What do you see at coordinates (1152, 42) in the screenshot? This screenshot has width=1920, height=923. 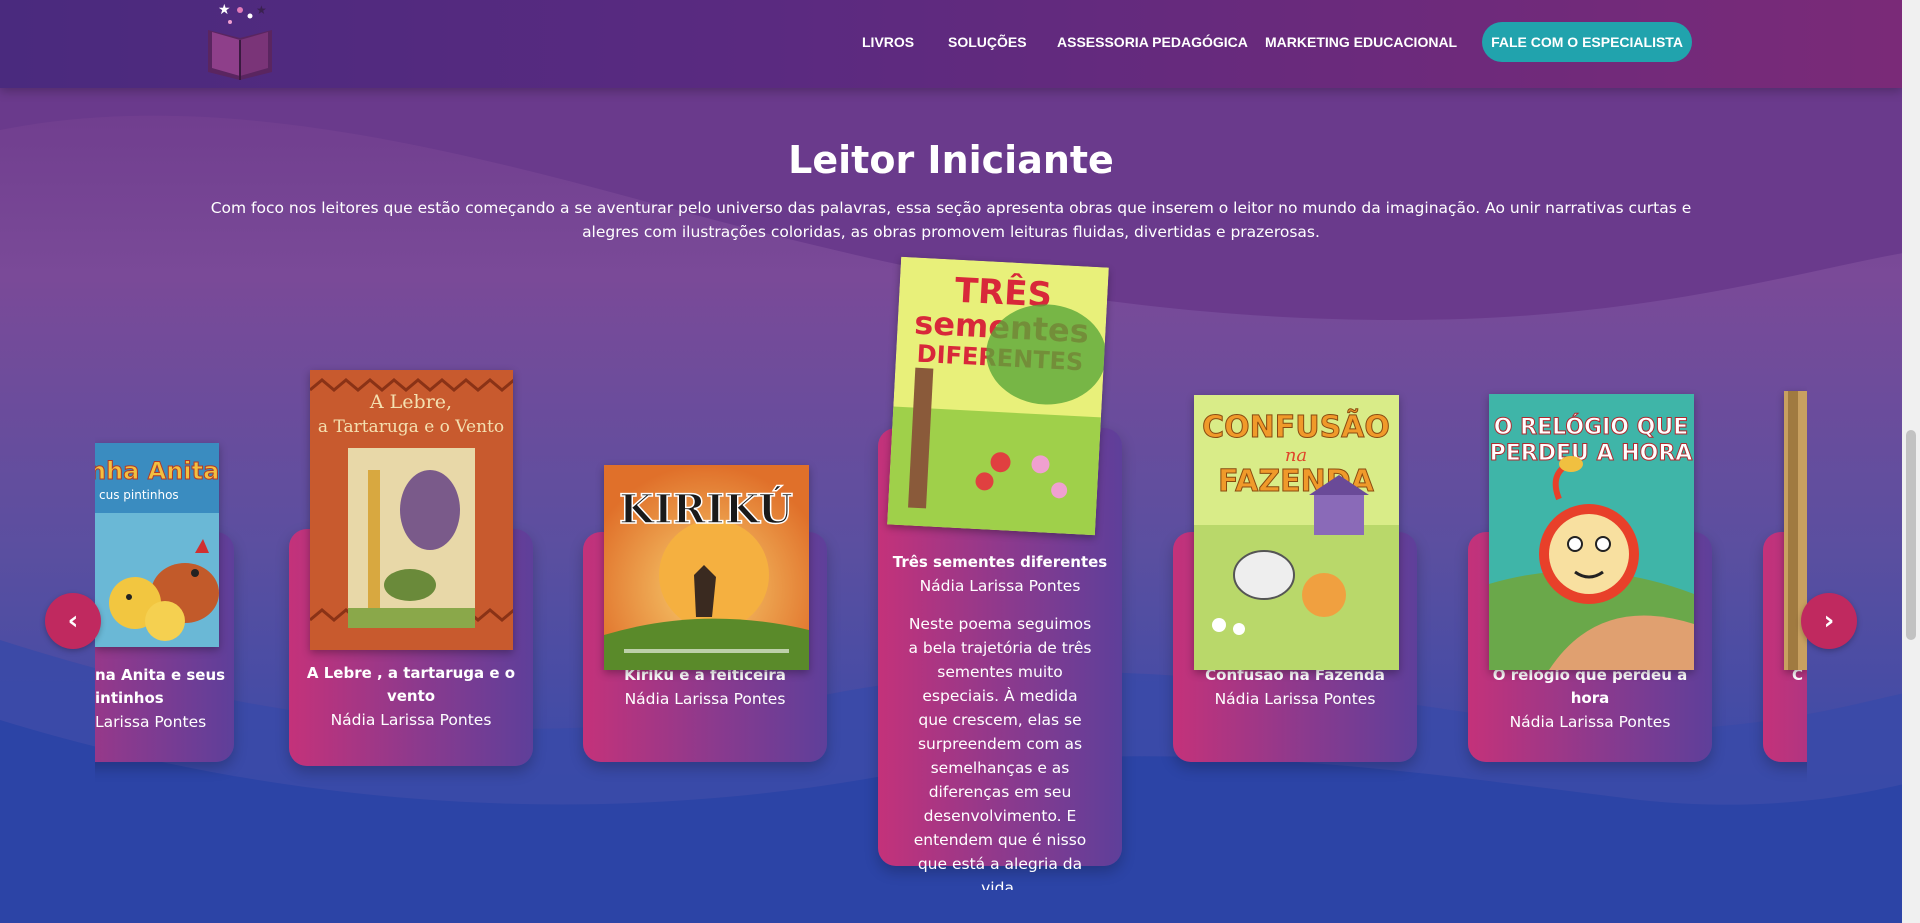 I see `nav-assessoria-pedagogica: ASSESSORIA PEDAGÓGICA` at bounding box center [1152, 42].